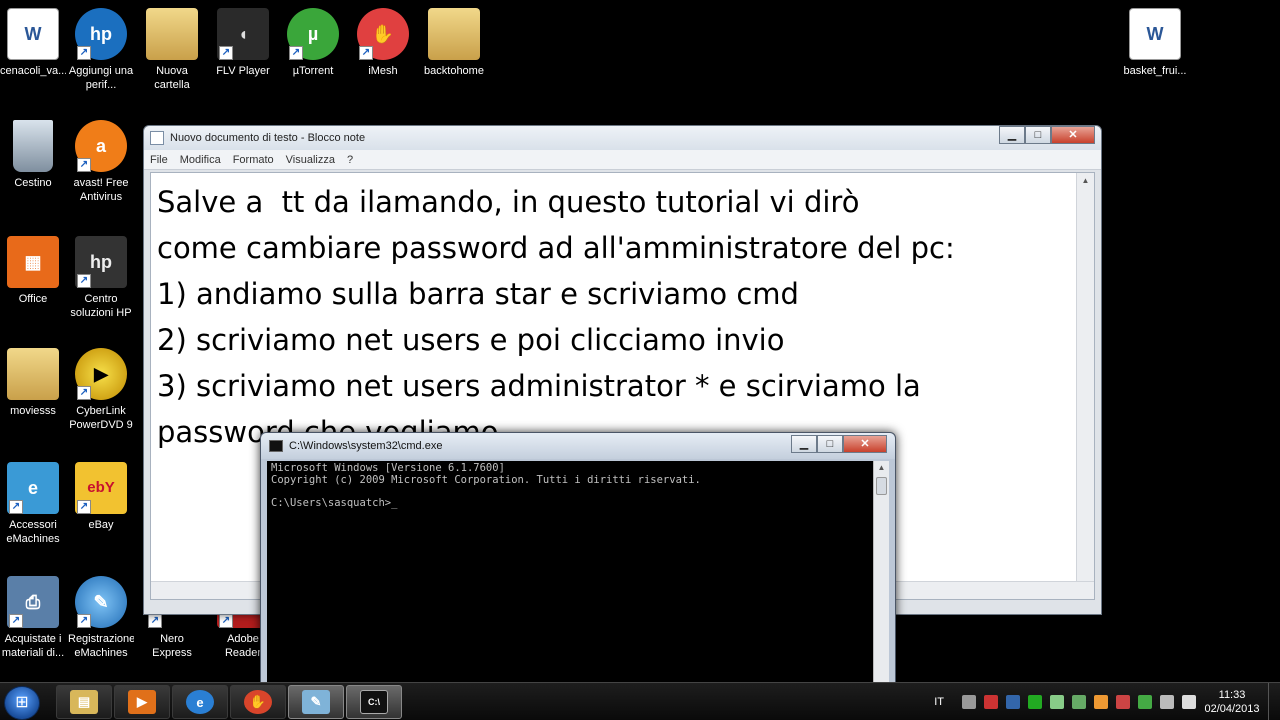 The width and height of the screenshot is (1280, 720). I want to click on volume-icon, so click(969, 702).